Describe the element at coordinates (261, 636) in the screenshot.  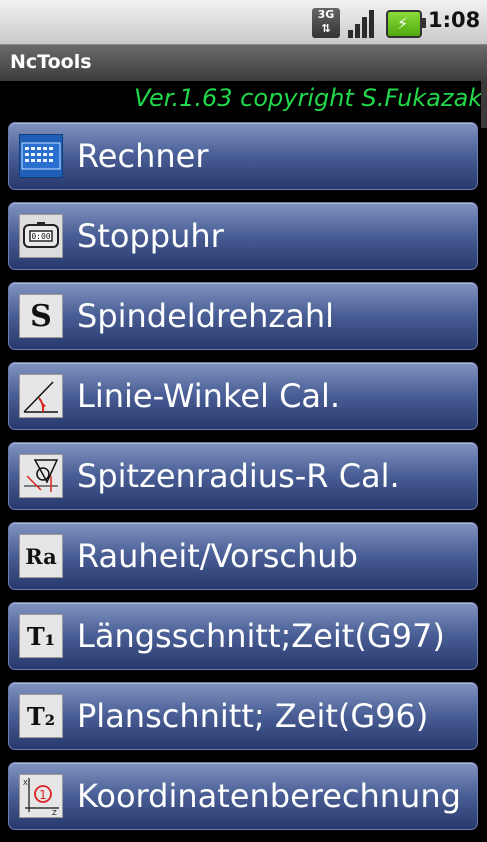
I see `menu-item-label: Längsschnitt;Zeit(G97)` at that location.